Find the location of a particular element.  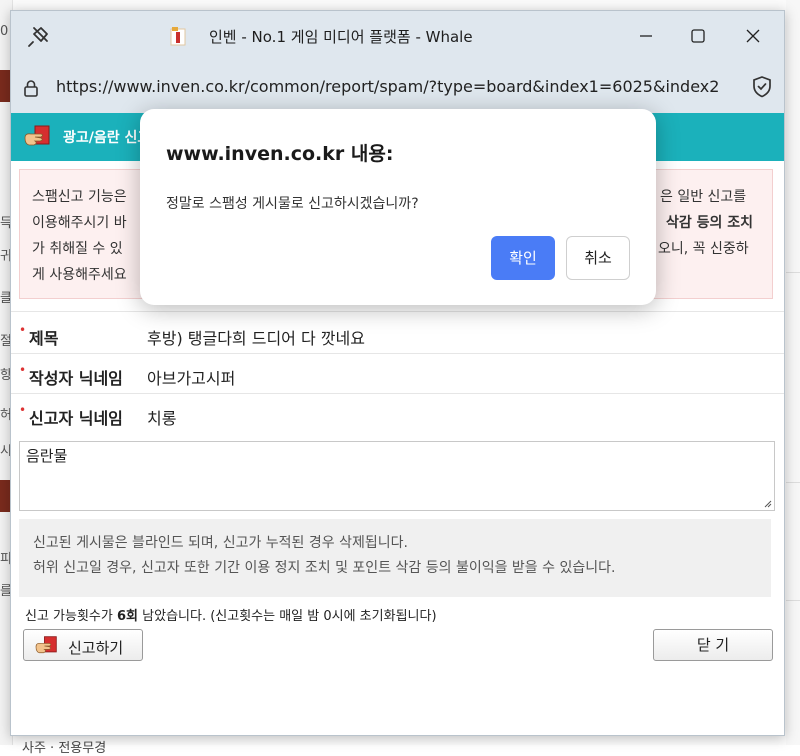

notice-line: 스팸신고 기능은 is located at coordinates (79, 197).